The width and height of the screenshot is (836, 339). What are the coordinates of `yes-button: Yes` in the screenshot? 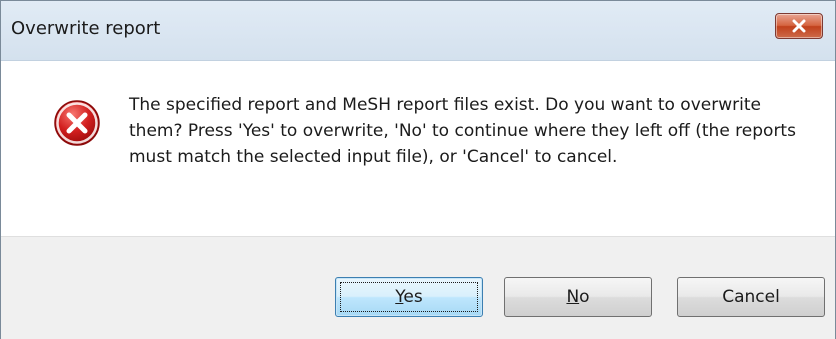 It's located at (409, 297).